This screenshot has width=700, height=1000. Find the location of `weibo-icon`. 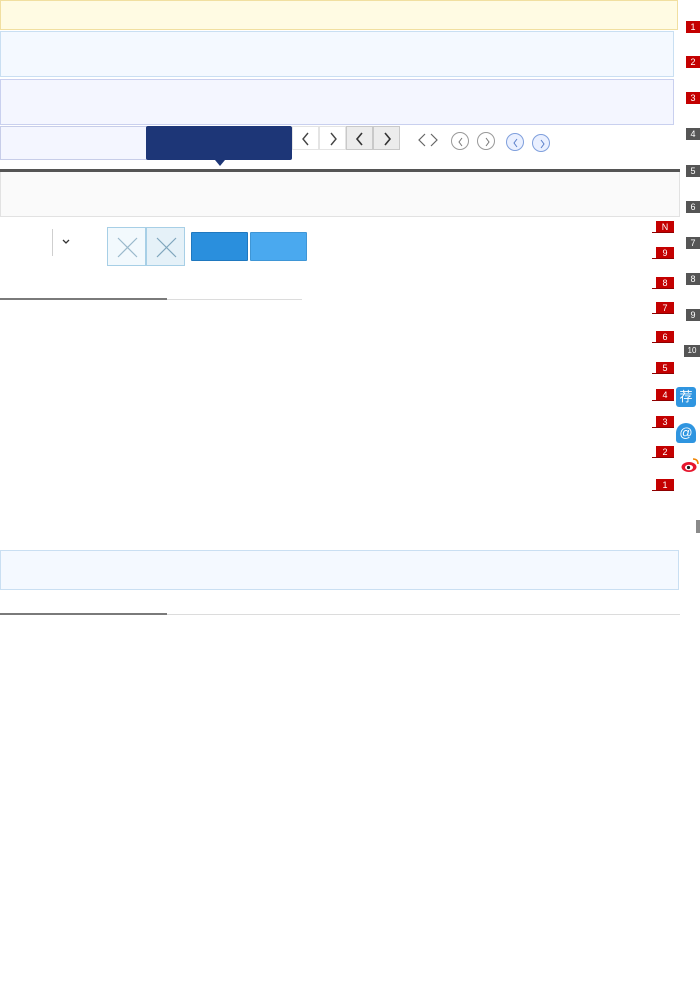

weibo-icon is located at coordinates (690, 465).